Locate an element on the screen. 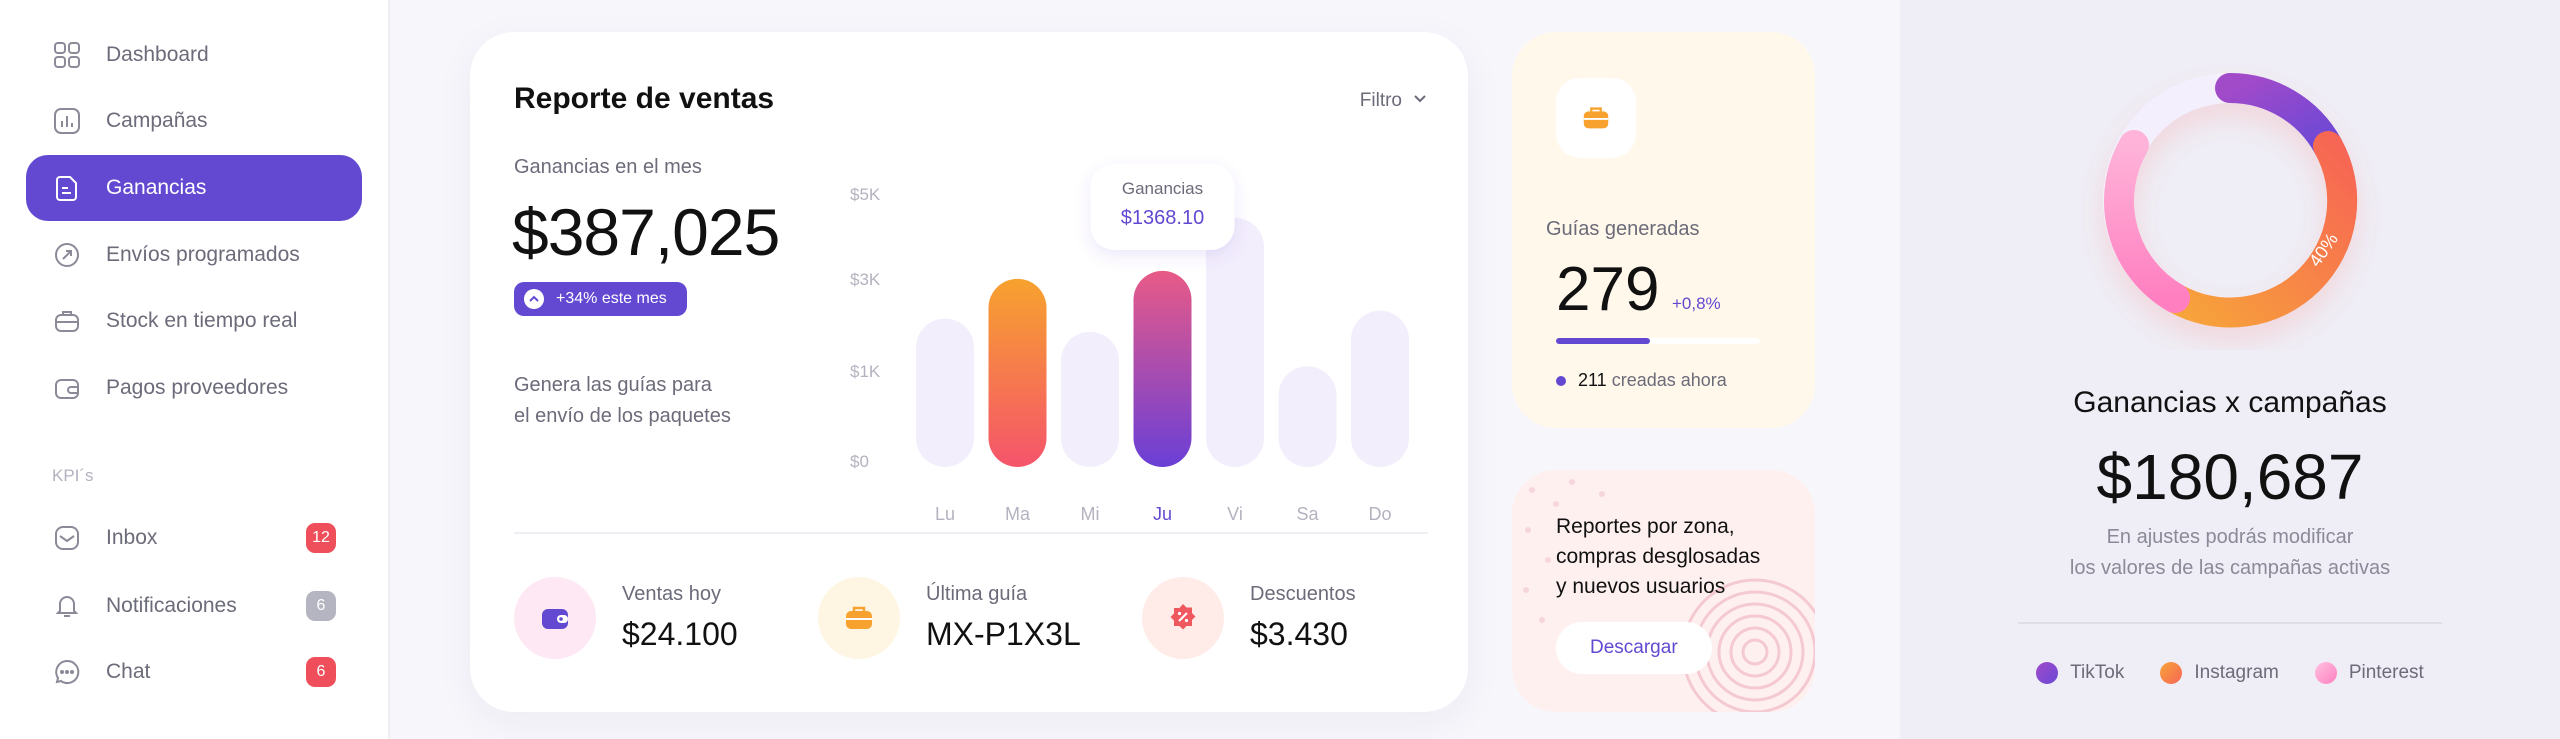  bar-sa is located at coordinates (1307, 416).